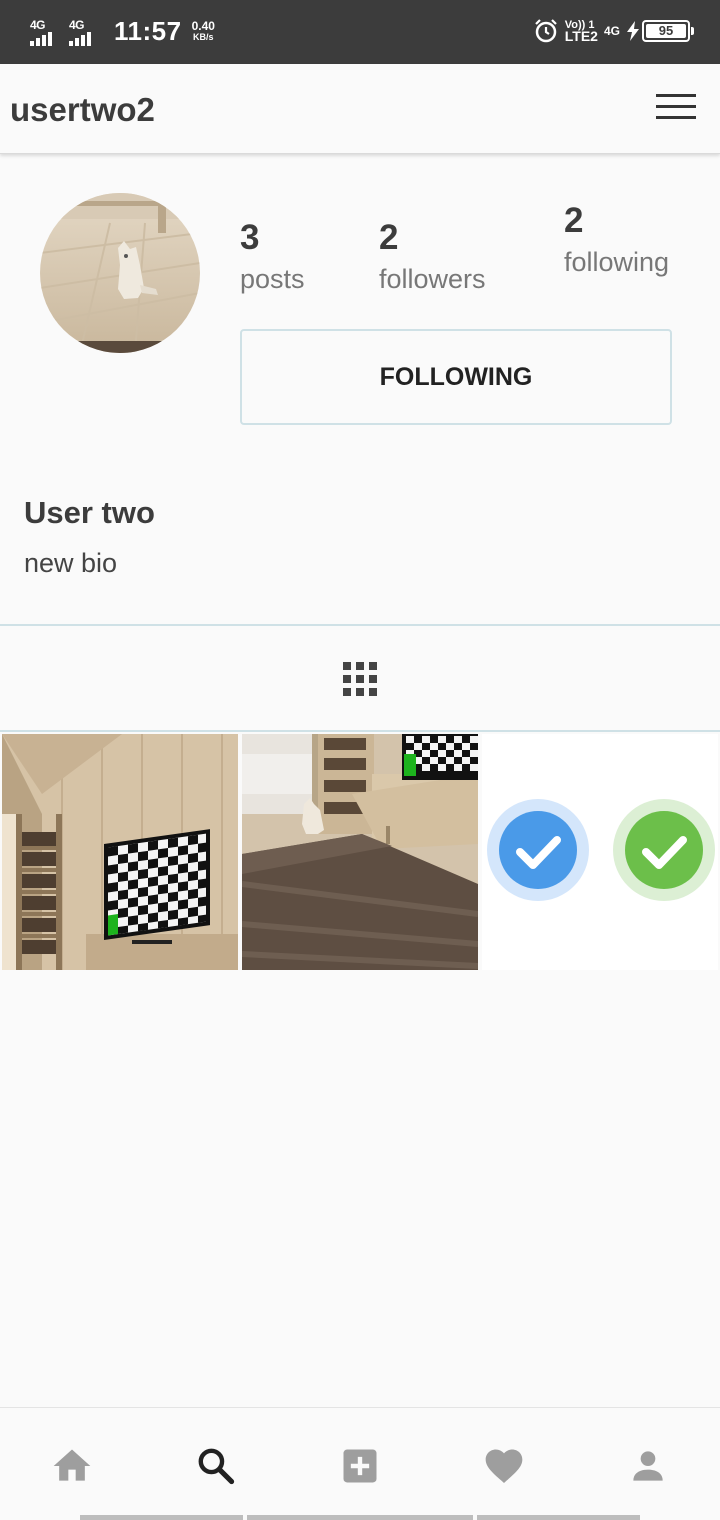 Image resolution: width=720 pixels, height=1520 pixels. I want to click on search-icon, so click(216, 1466).